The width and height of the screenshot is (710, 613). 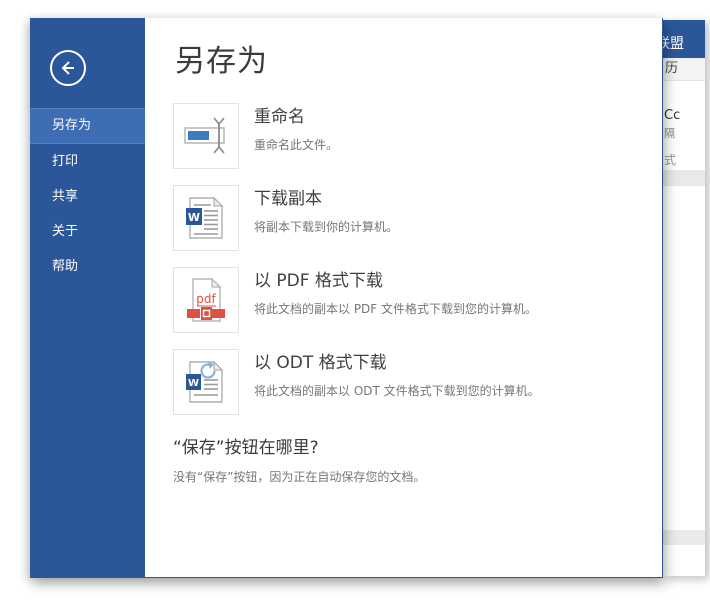 What do you see at coordinates (279, 117) in the screenshot?
I see `option-title: 重命名` at bounding box center [279, 117].